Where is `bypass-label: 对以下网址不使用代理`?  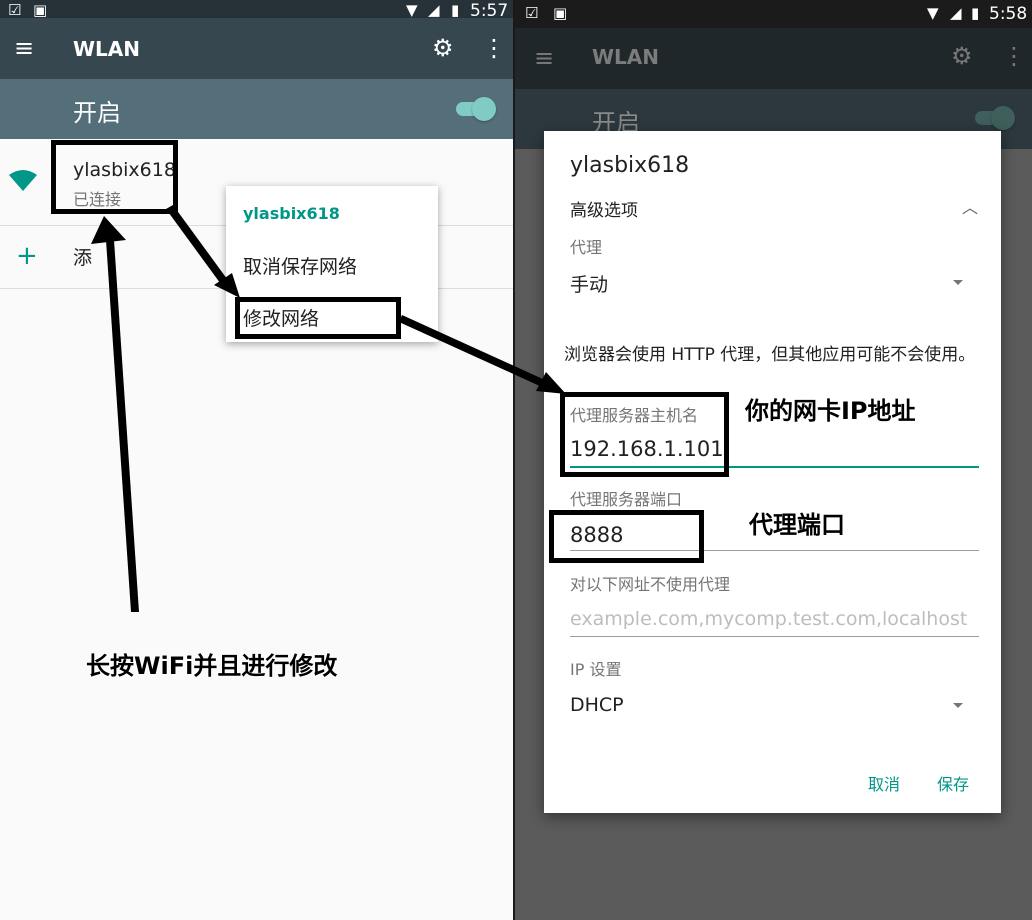
bypass-label: 对以下网址不使用代理 is located at coordinates (650, 584).